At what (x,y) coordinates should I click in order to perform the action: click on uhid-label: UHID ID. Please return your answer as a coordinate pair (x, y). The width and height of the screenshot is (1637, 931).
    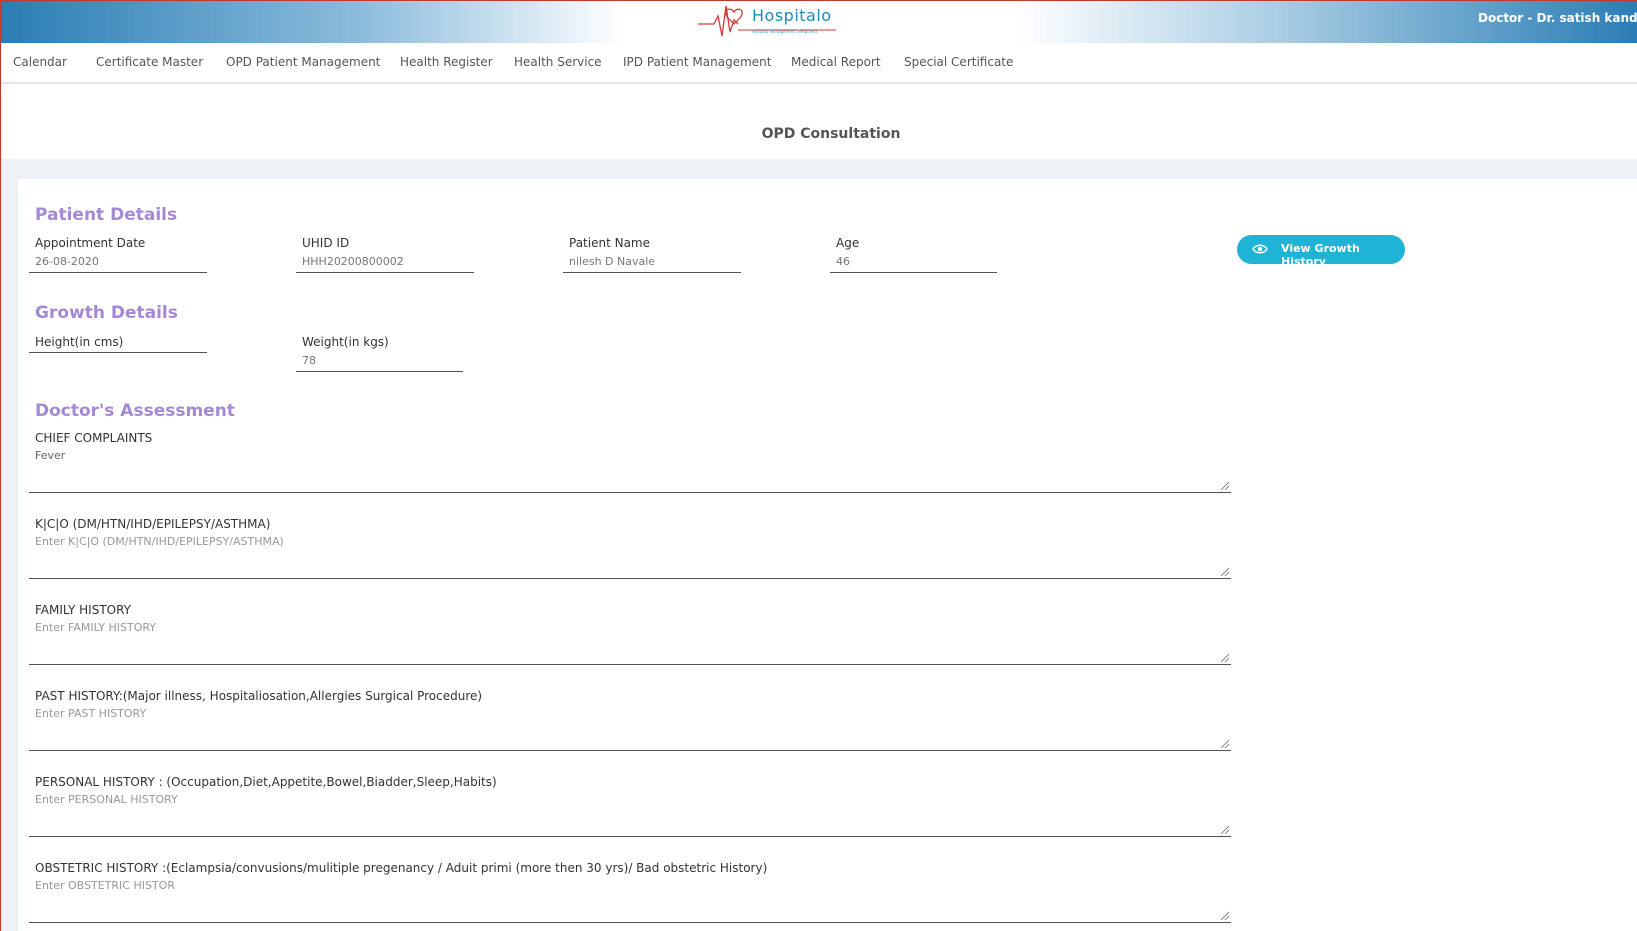
    Looking at the image, I should click on (326, 243).